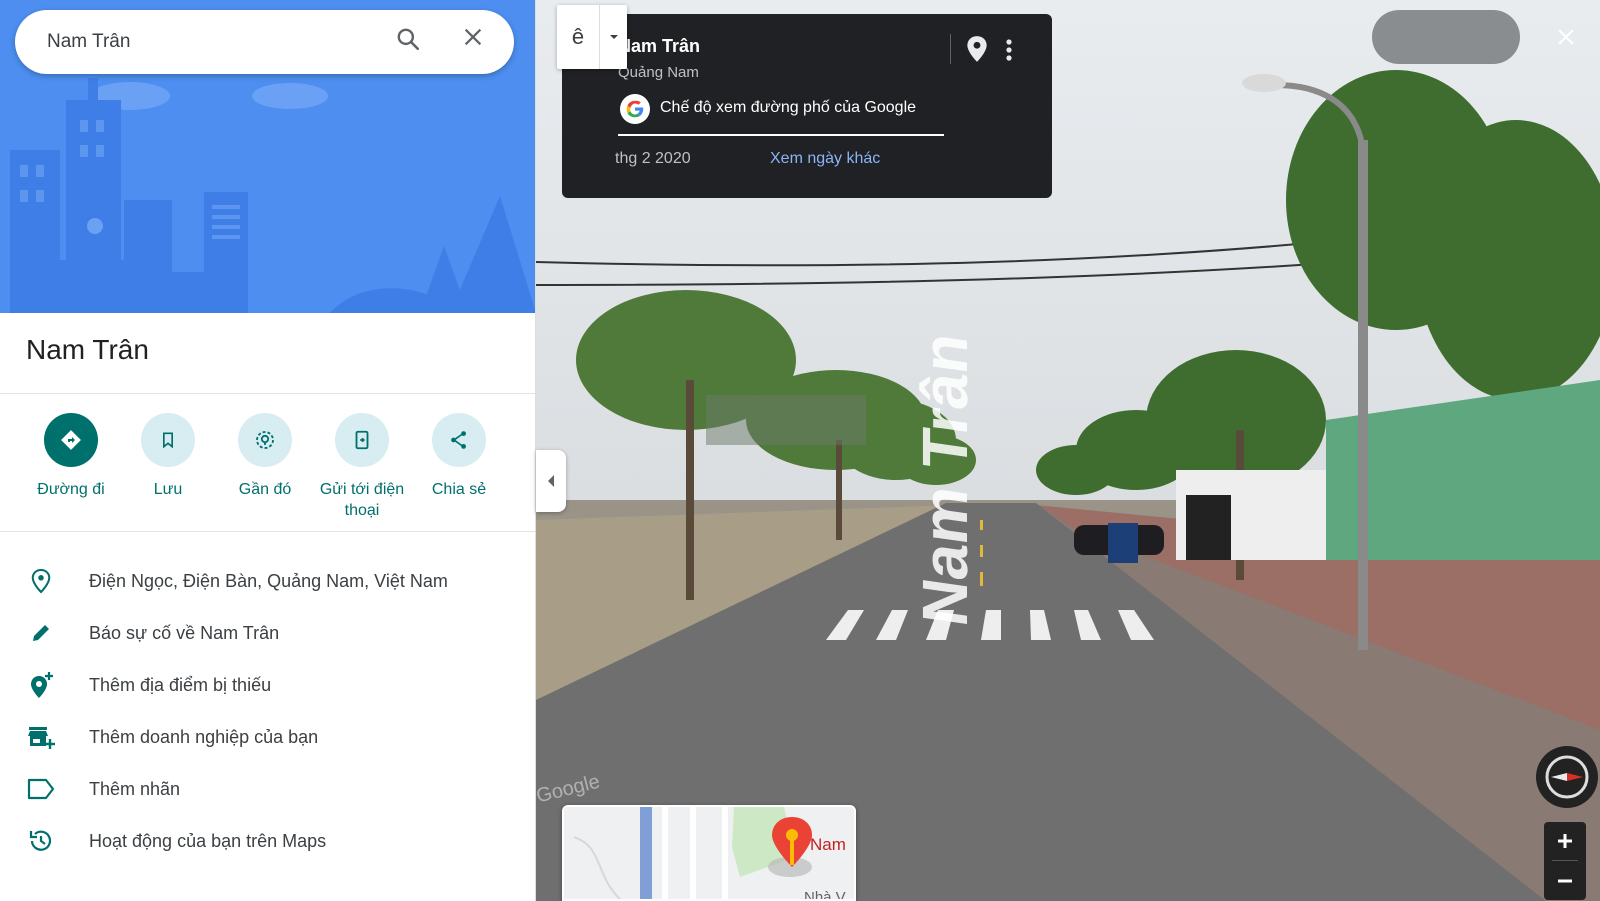 The height and width of the screenshot is (901, 1600). What do you see at coordinates (135, 788) in the screenshot?
I see `add-label-text: Thêm nhãn` at bounding box center [135, 788].